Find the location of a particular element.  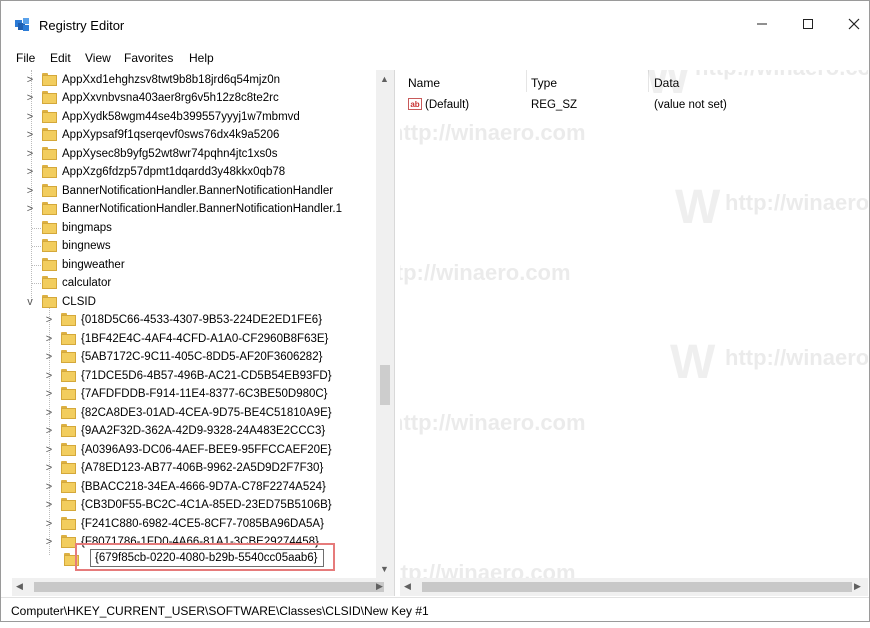

tree-item-label: AppXxvnbvsna403aer8rg6v5h12z8c8te2rc is located at coordinates (170, 98).